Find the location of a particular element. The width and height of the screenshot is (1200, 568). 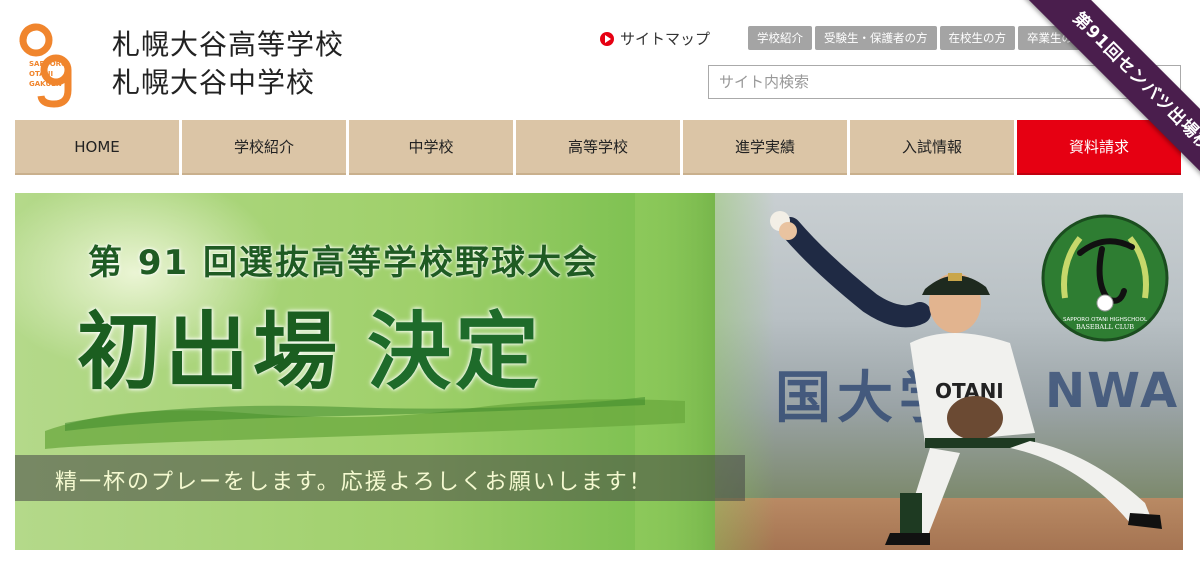

nav-junior-high: 中学校 is located at coordinates (431, 147).